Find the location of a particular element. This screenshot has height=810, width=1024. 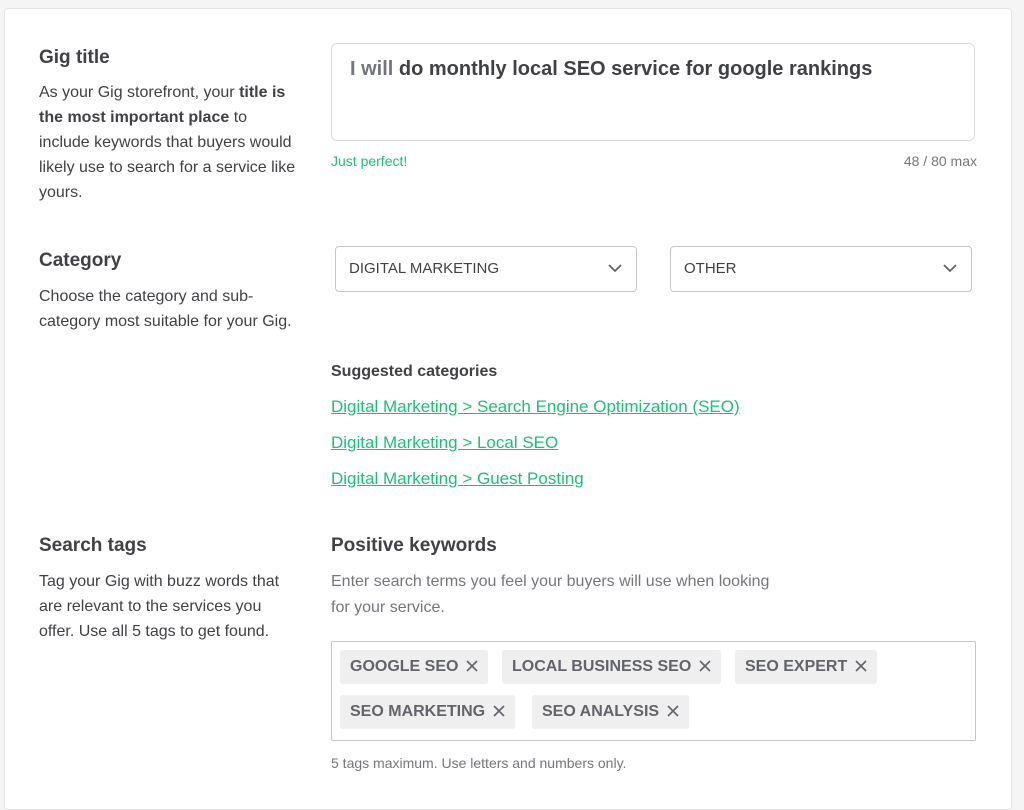

tag-label: LOCAL BUSINESS SEO is located at coordinates (602, 666).